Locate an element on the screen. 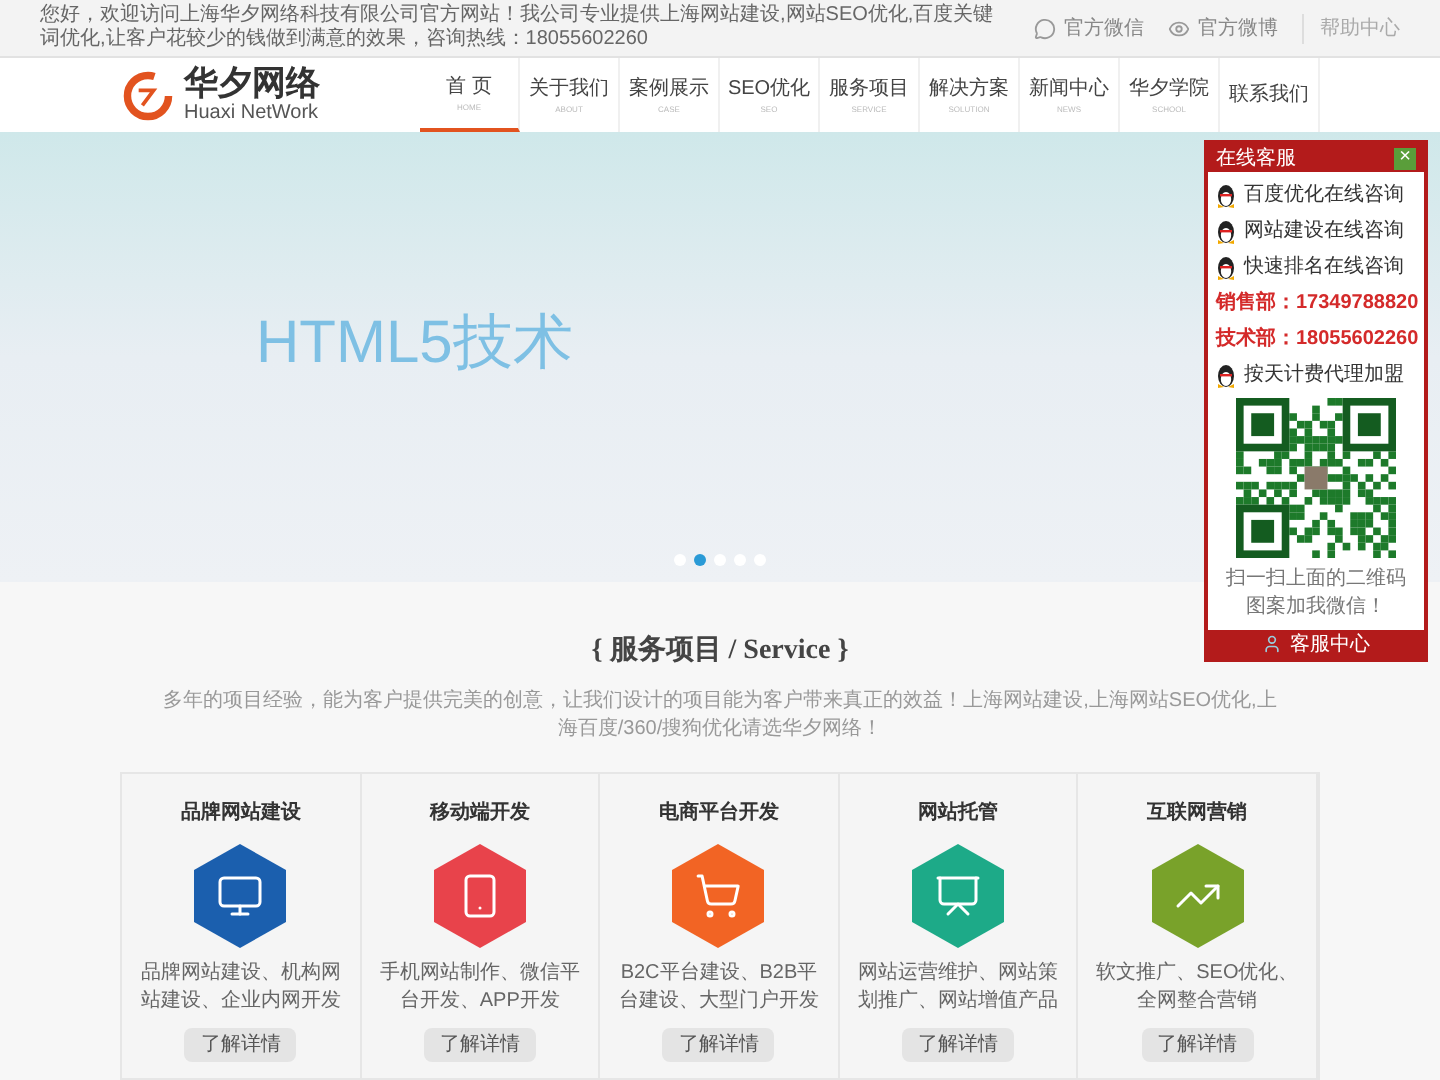  cart-icon is located at coordinates (718, 896).